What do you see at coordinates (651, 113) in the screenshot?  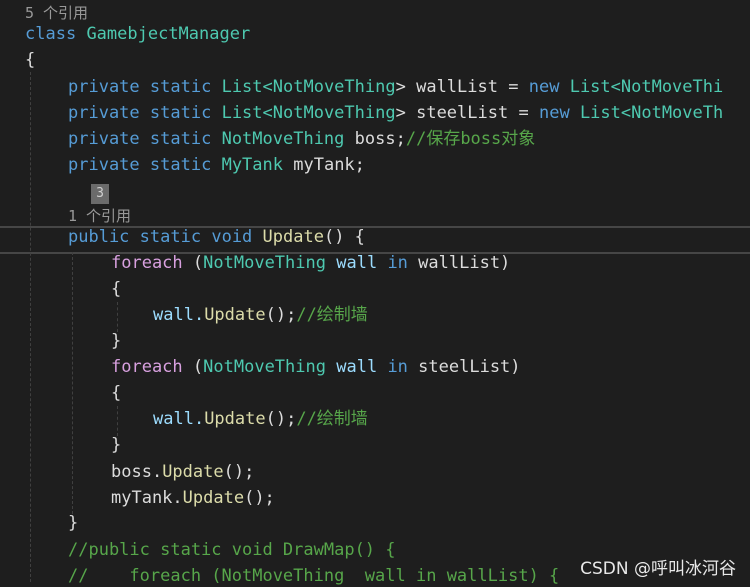 I see `type-list-init: List<NotMoveTh` at bounding box center [651, 113].